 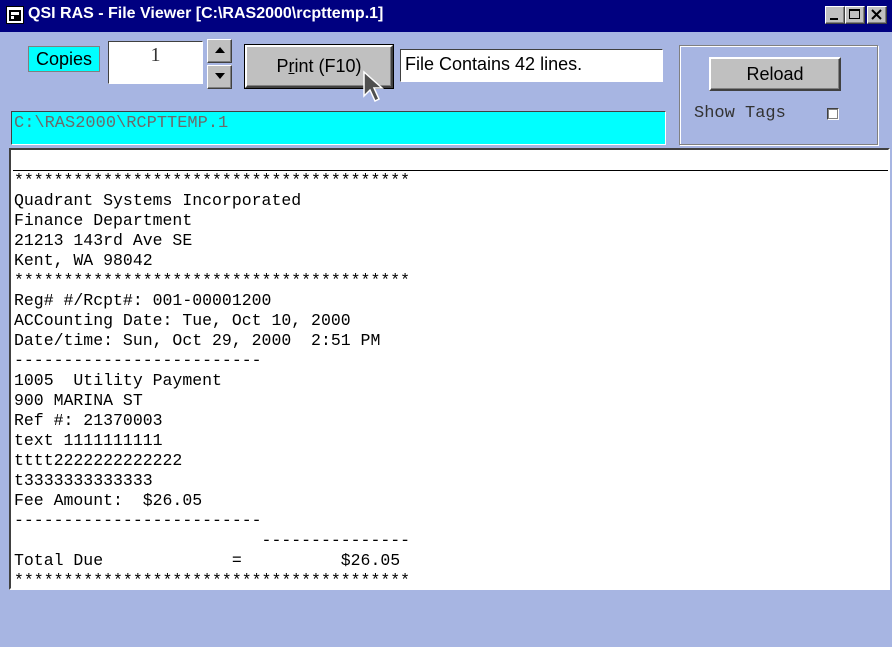 What do you see at coordinates (835, 15) in the screenshot?
I see `minimize-button` at bounding box center [835, 15].